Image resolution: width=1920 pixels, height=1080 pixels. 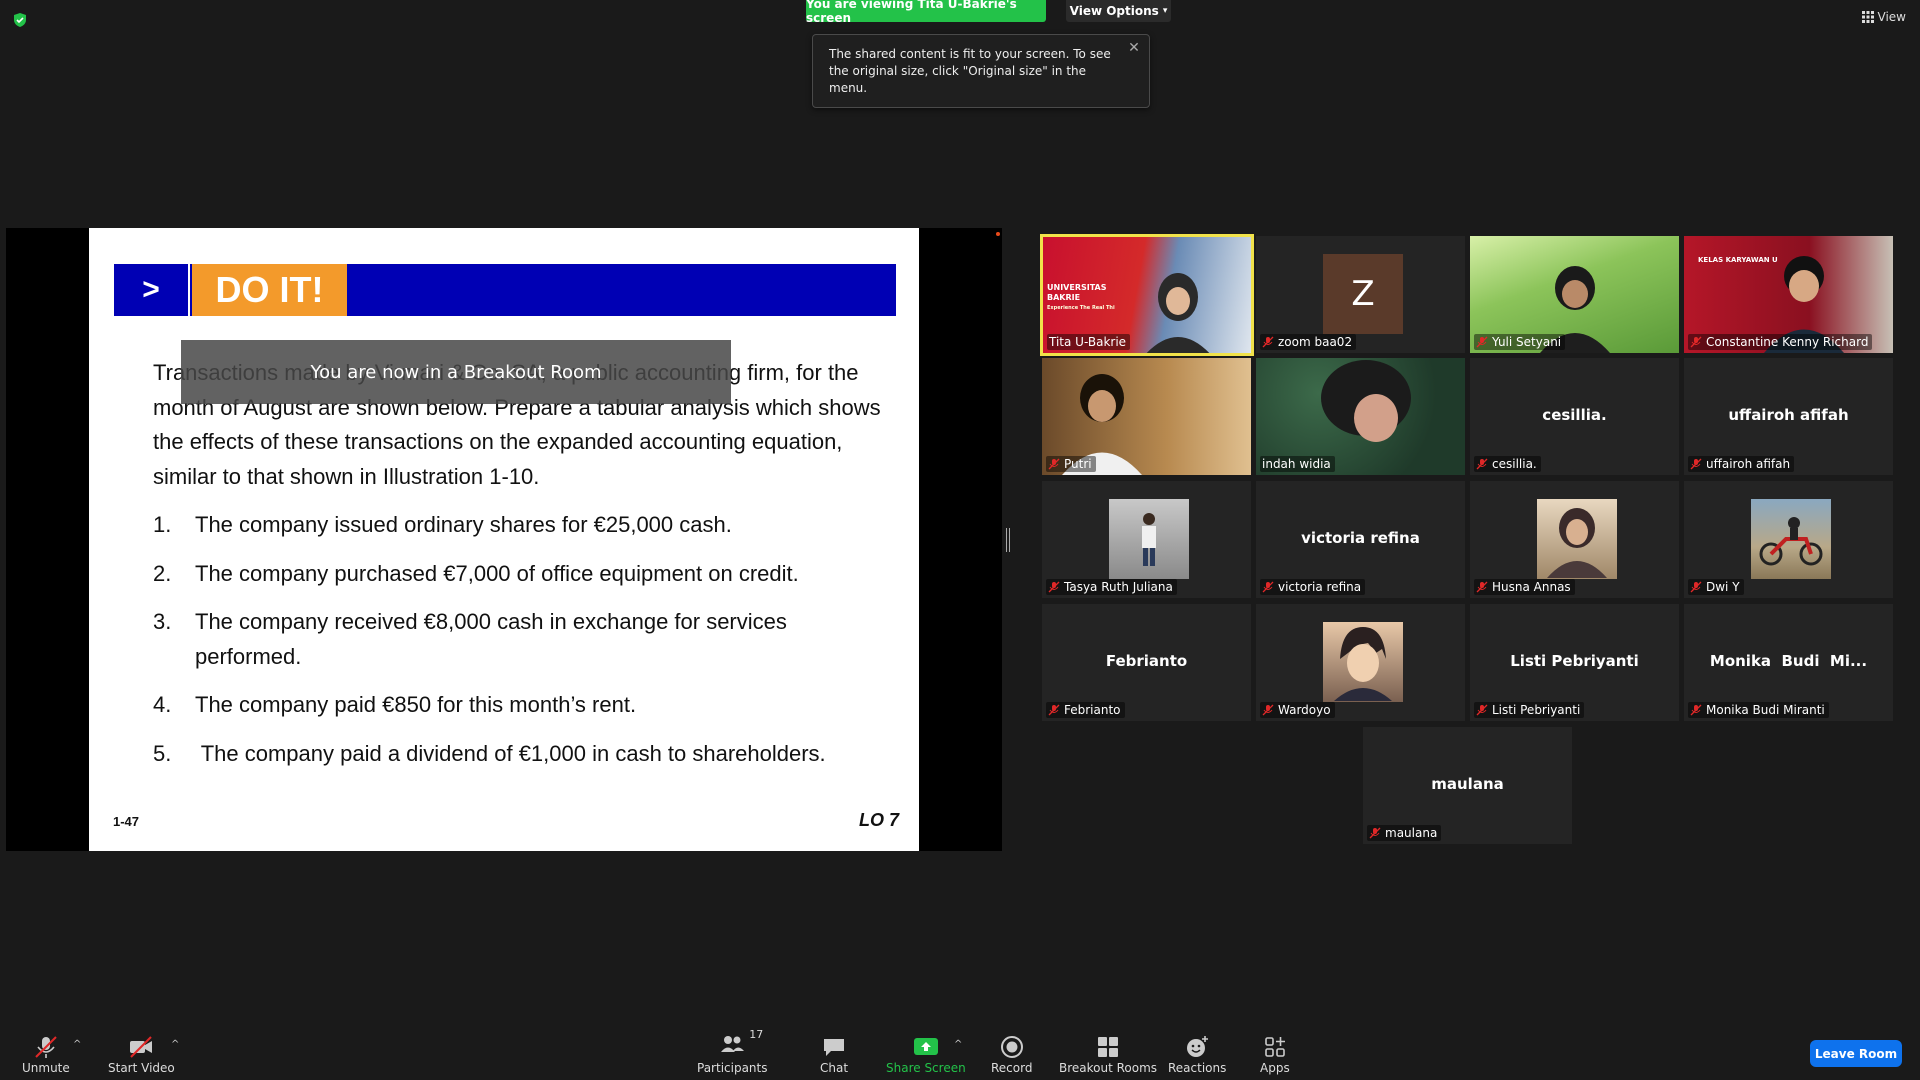 What do you see at coordinates (1165, 11) in the screenshot?
I see `chevron-down-icon: ▾` at bounding box center [1165, 11].